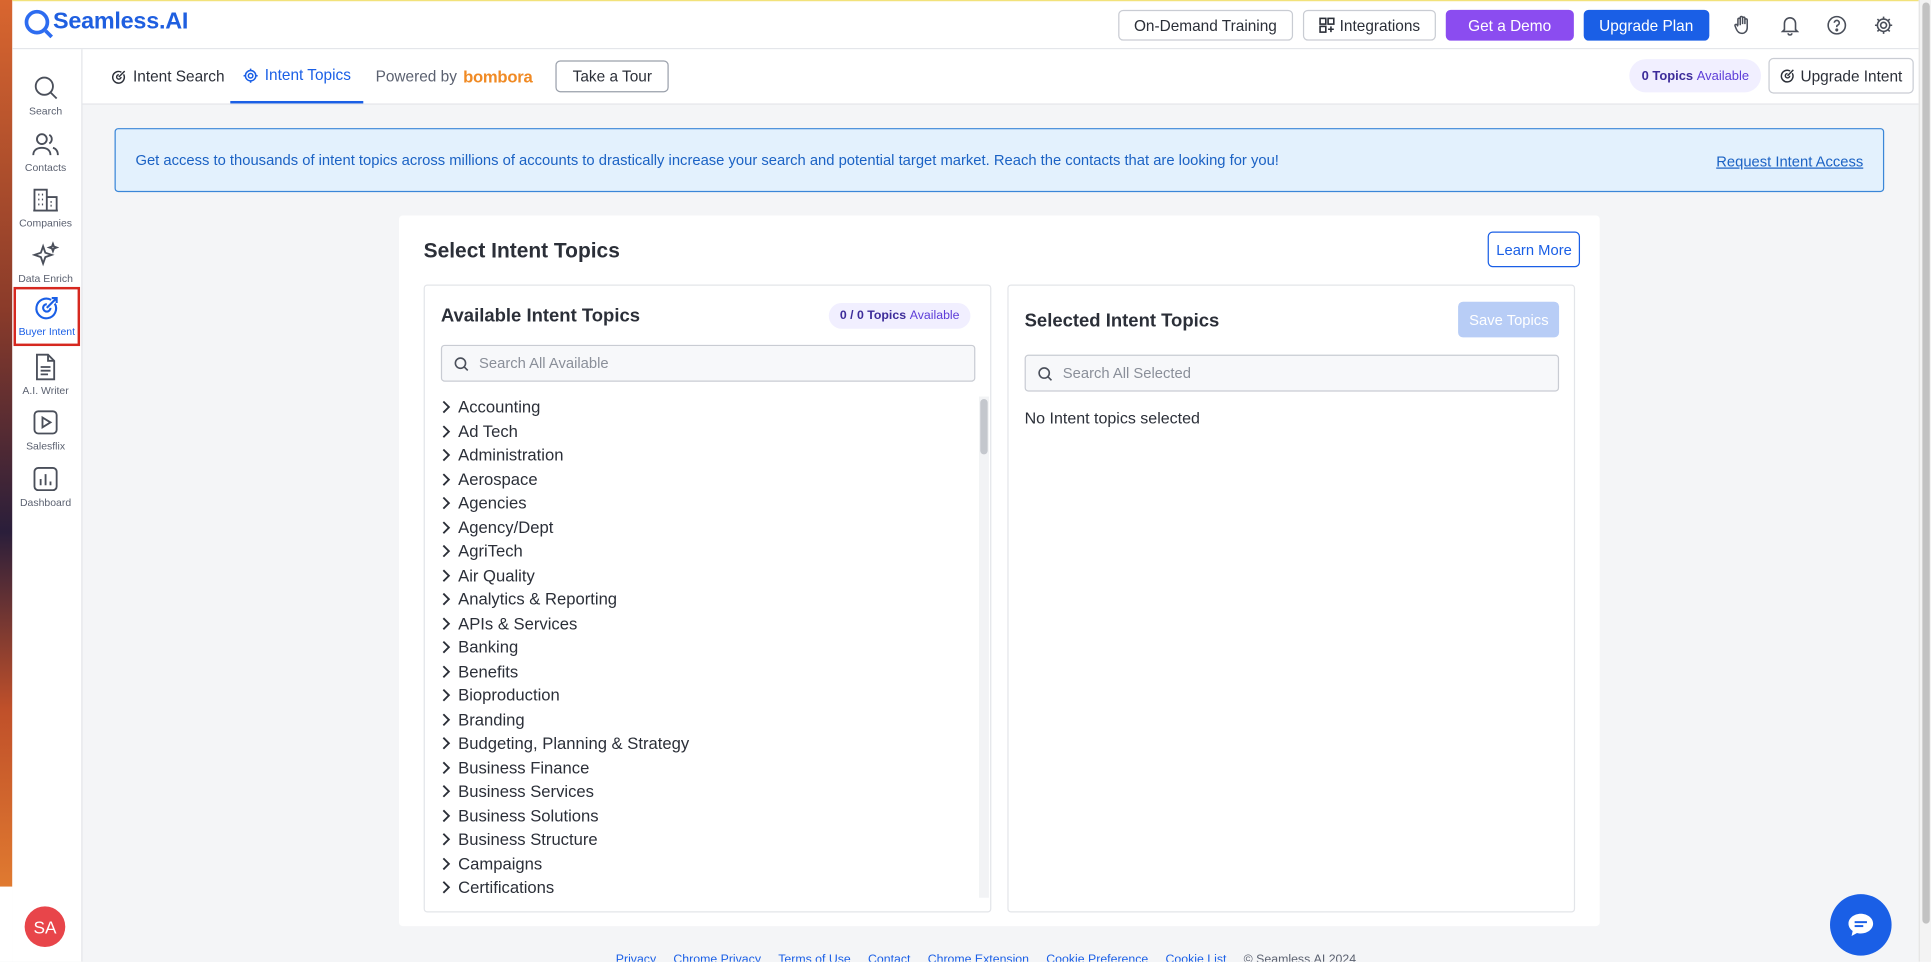  I want to click on tab-label: Intent Topics, so click(307, 75).